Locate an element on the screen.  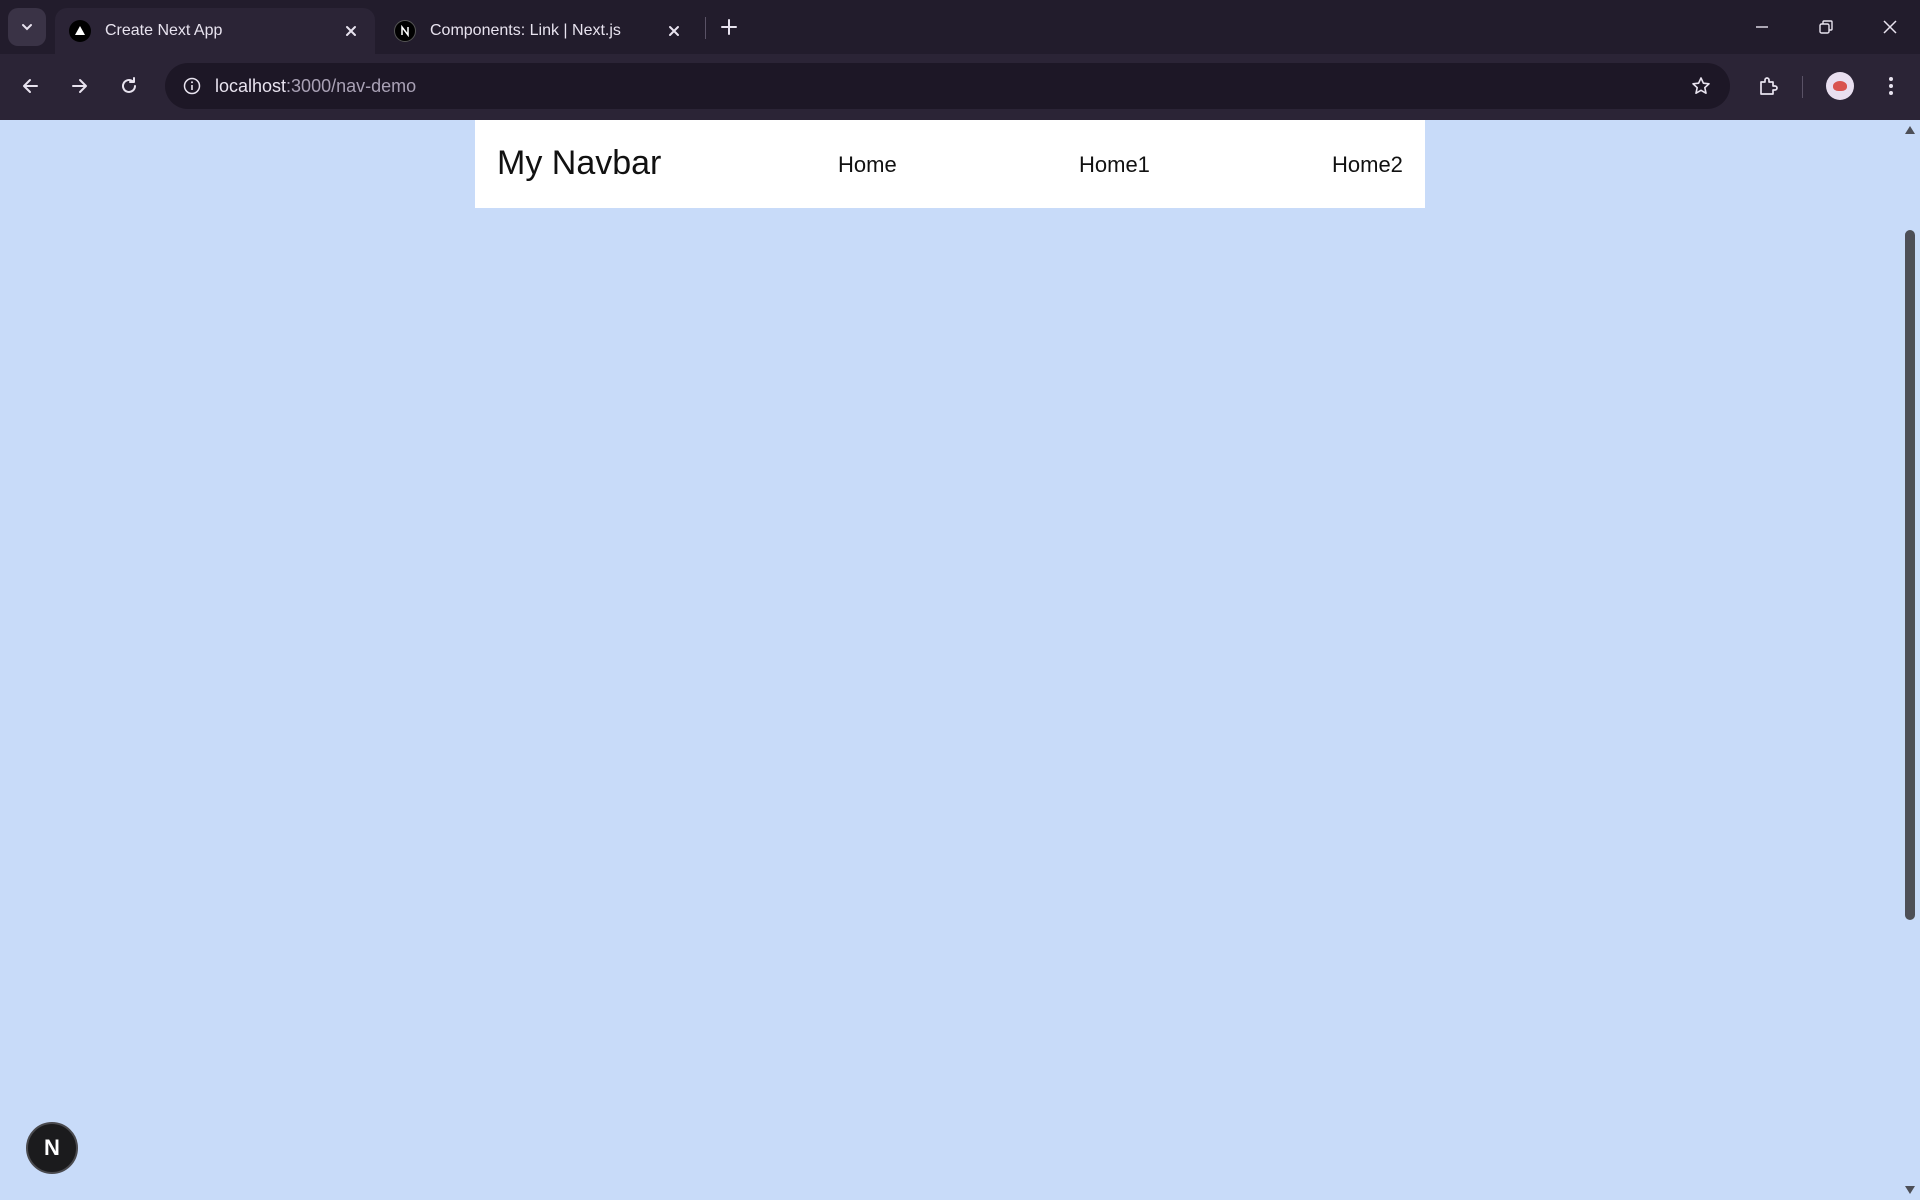
url-host: localhost is located at coordinates (251, 86).